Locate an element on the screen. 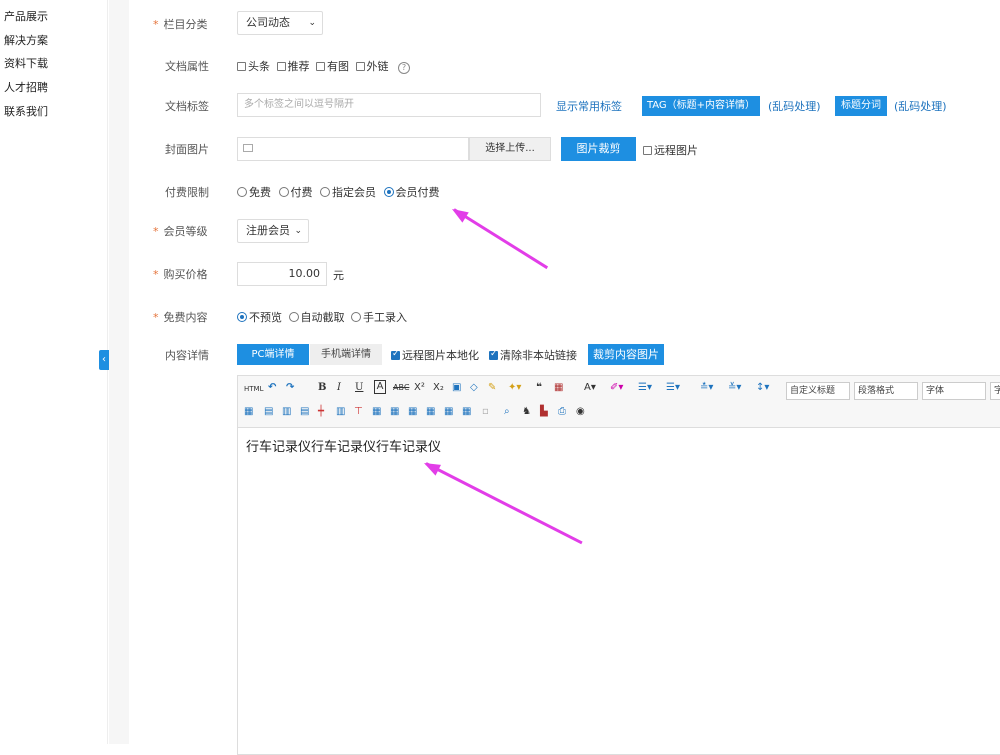 The height and width of the screenshot is (755, 1000). attributes-options: 头条 推荐 有图 外链 ? is located at coordinates (323, 66).